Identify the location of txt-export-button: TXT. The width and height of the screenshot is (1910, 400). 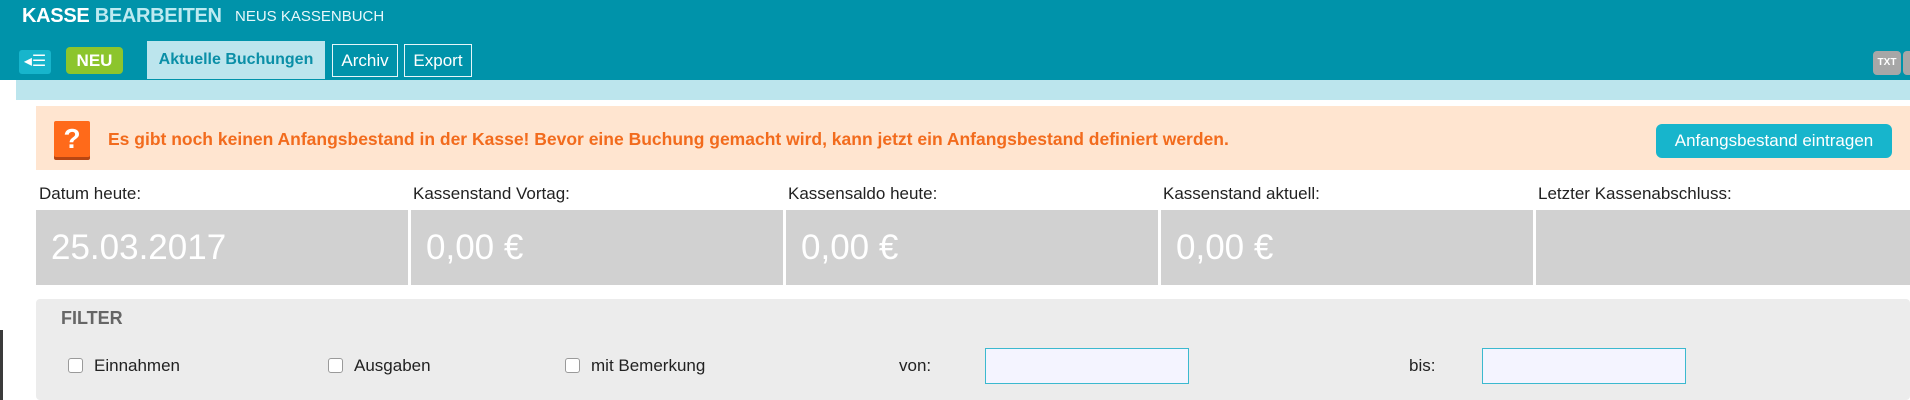
(1887, 63).